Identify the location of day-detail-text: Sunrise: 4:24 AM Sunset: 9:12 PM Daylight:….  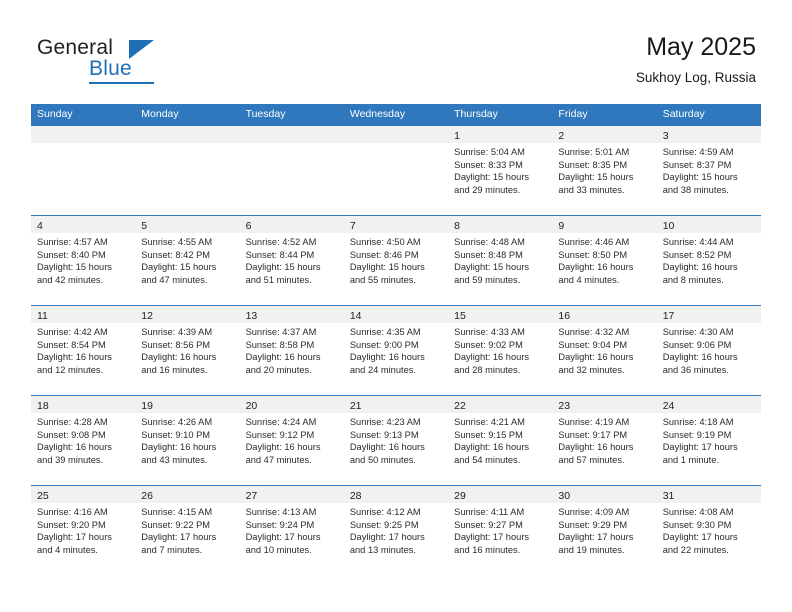
(292, 439).